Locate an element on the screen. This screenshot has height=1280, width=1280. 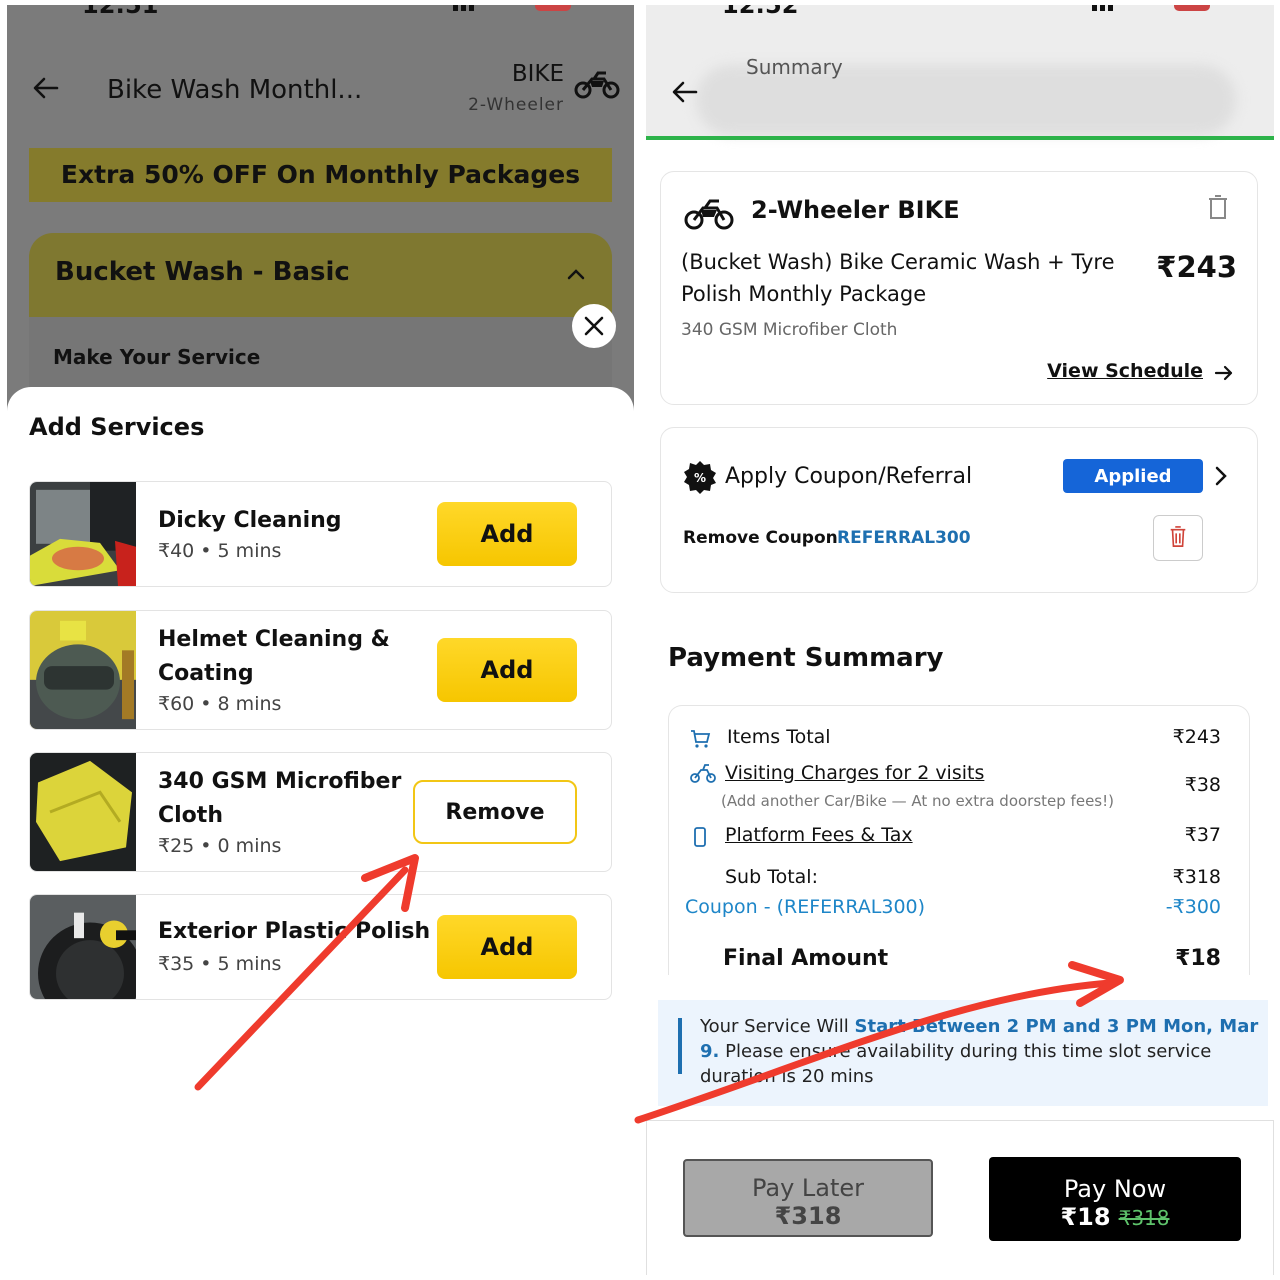
status-icons: 17 is located at coordinates (1157, 10).